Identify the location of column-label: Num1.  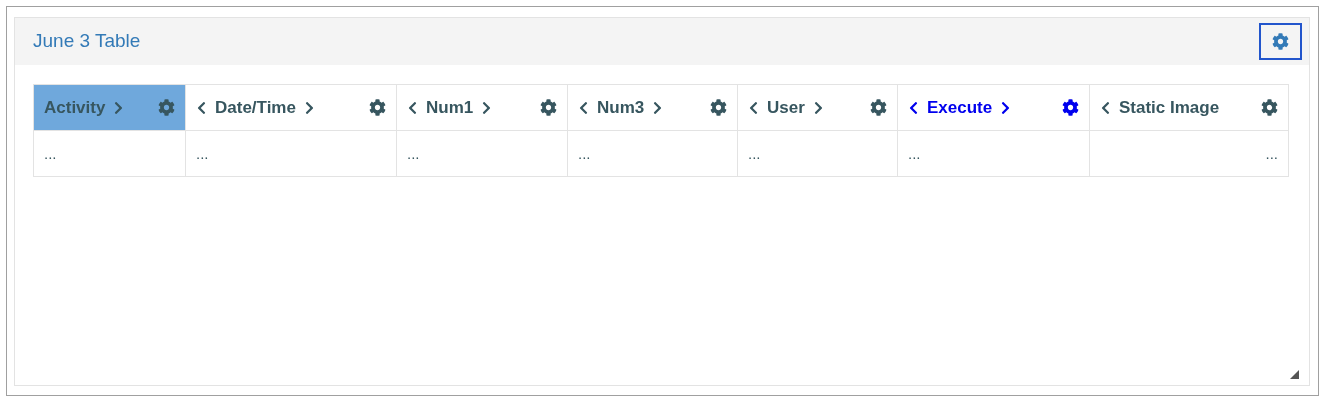
(450, 107).